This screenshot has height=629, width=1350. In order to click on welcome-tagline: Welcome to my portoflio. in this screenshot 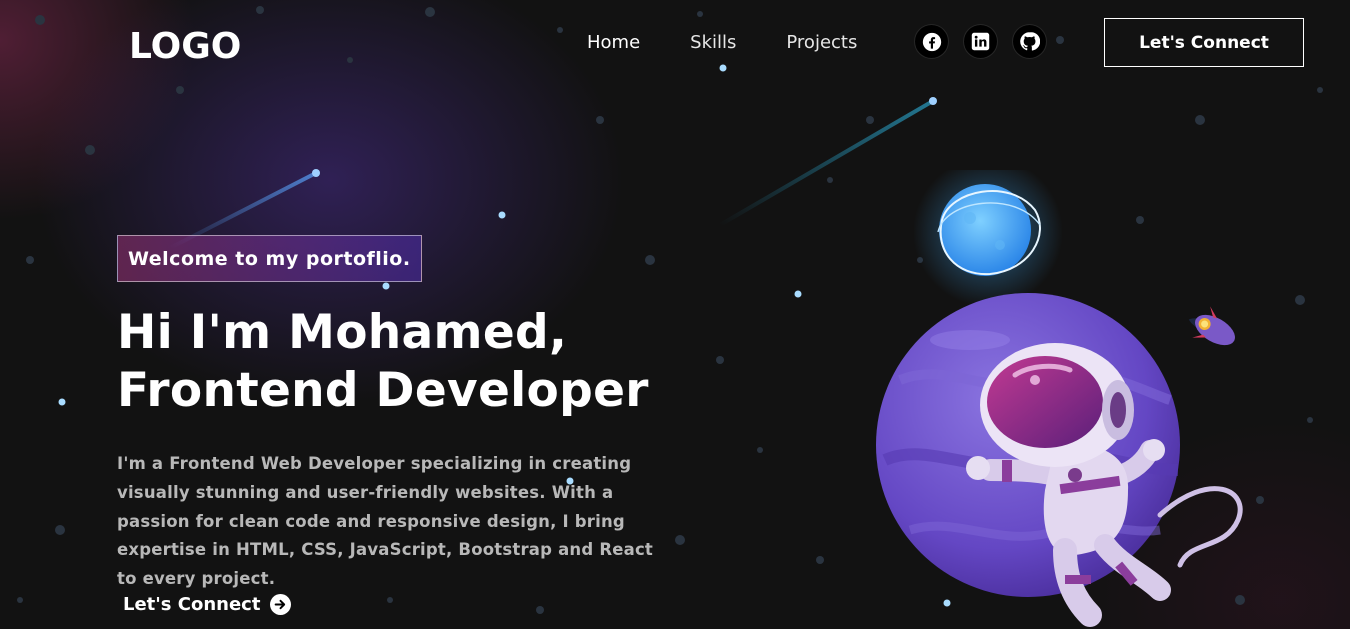, I will do `click(269, 258)`.